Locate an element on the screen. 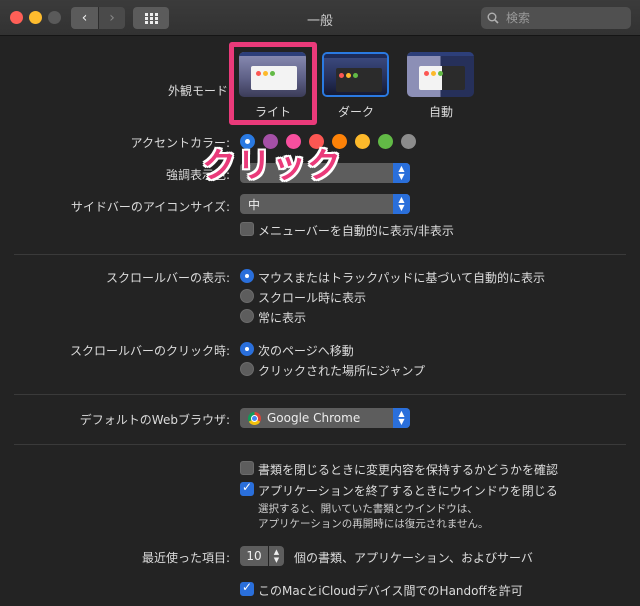 This screenshot has width=640, height=606. recent-items-count: 10 is located at coordinates (254, 556).